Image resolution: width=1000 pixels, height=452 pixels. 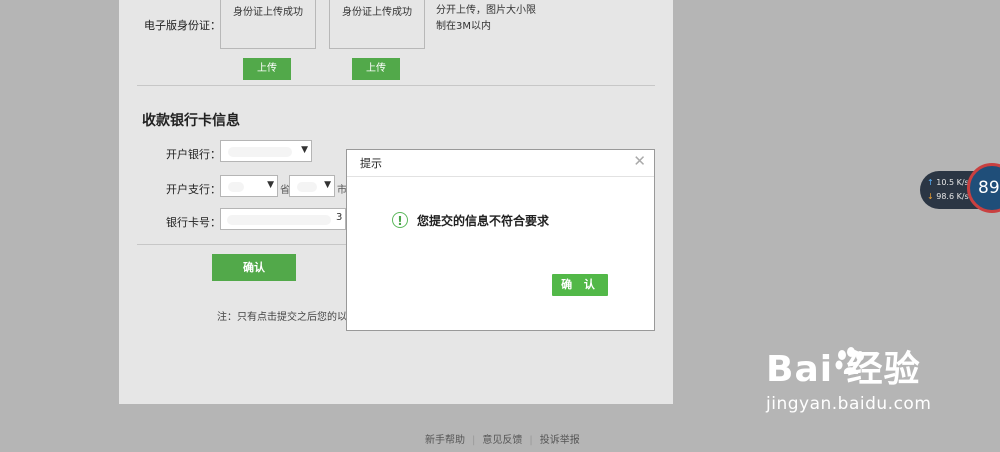 I want to click on footer-links: 新手帮助 | 意见反馈 | 投诉举报, so click(x=502, y=438).